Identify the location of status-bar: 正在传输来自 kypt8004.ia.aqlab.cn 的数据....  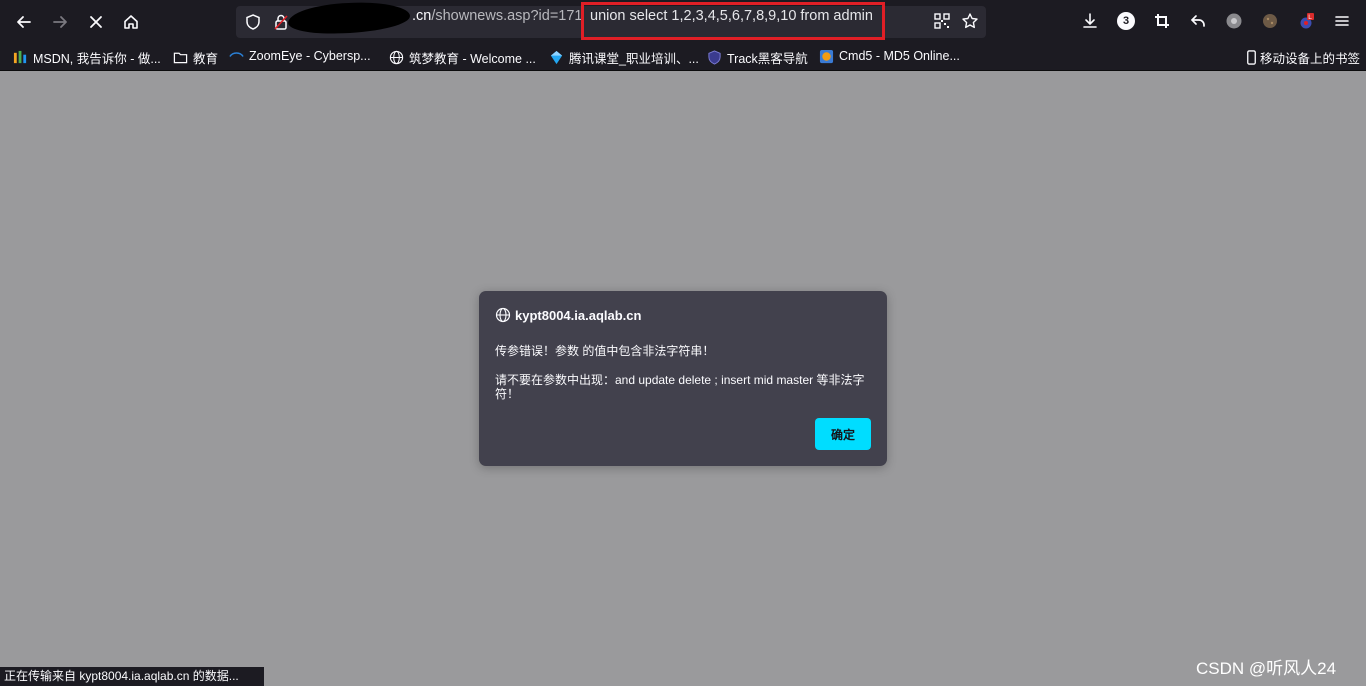
(132, 676).